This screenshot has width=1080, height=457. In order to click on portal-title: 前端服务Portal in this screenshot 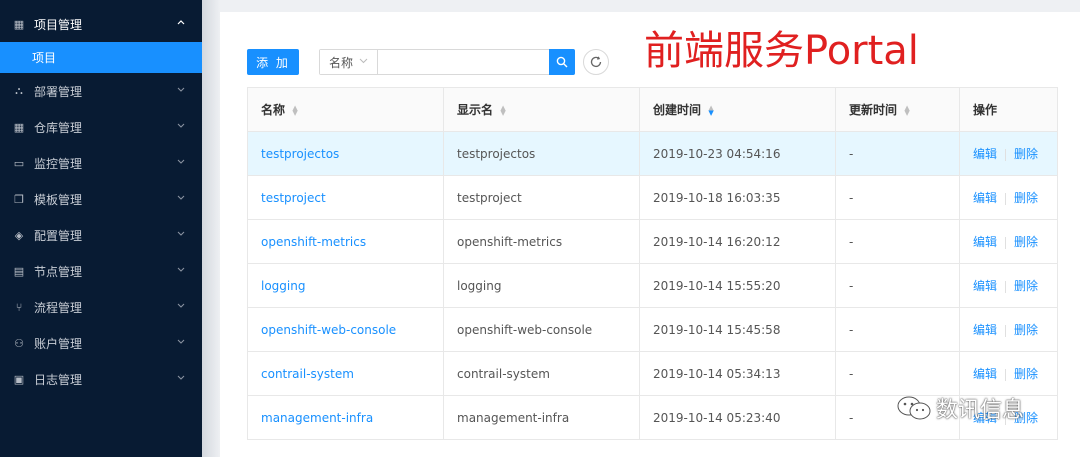, I will do `click(781, 51)`.